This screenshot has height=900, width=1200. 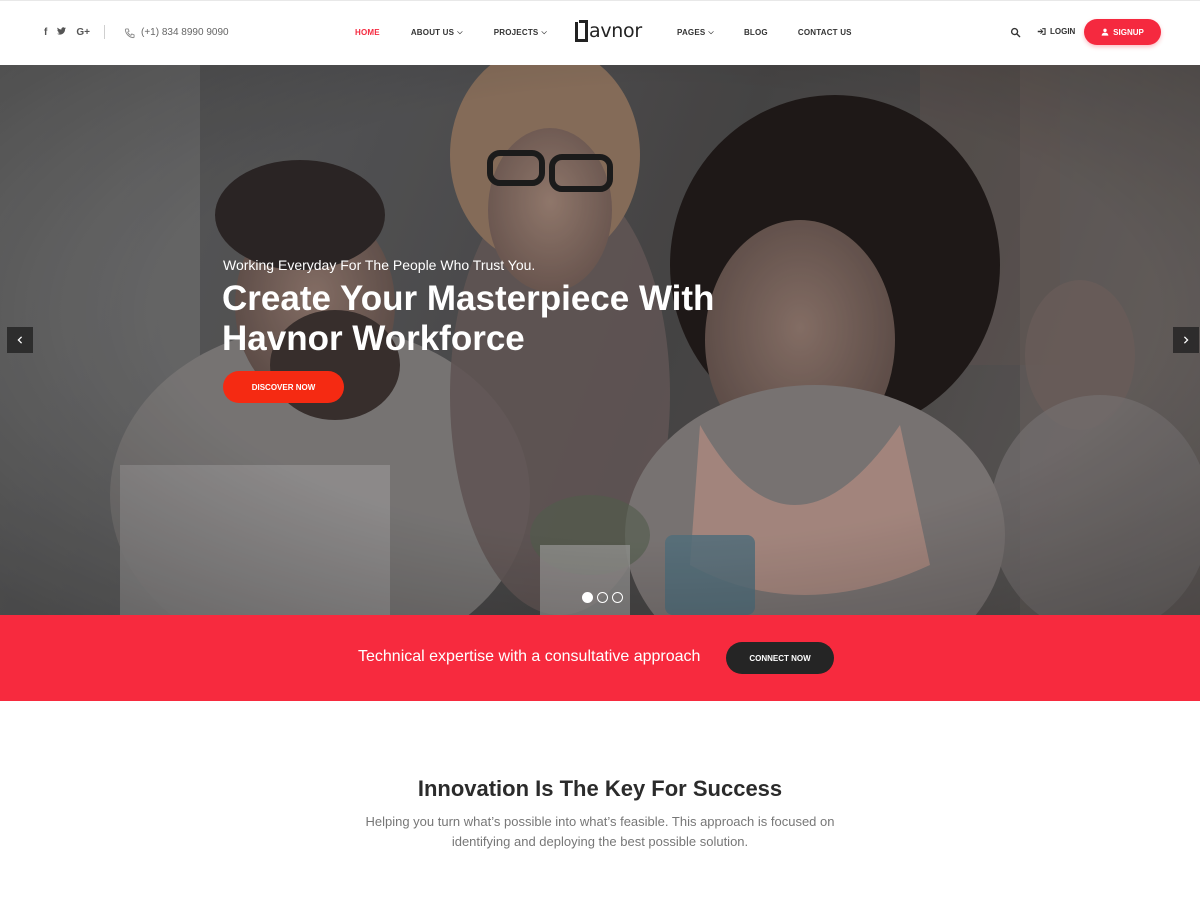 What do you see at coordinates (432, 32) in the screenshot?
I see `nav-about-label: ABOUT US` at bounding box center [432, 32].